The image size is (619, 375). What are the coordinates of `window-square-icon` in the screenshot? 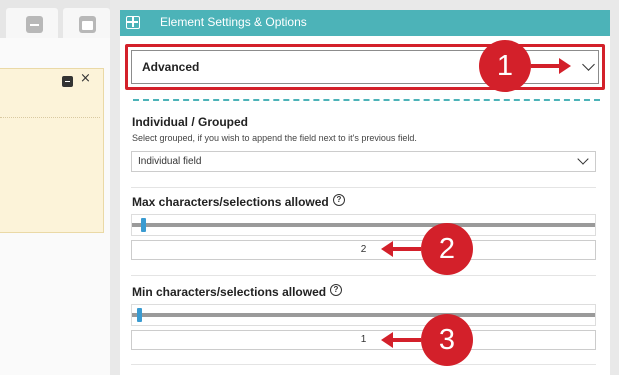 It's located at (87, 24).